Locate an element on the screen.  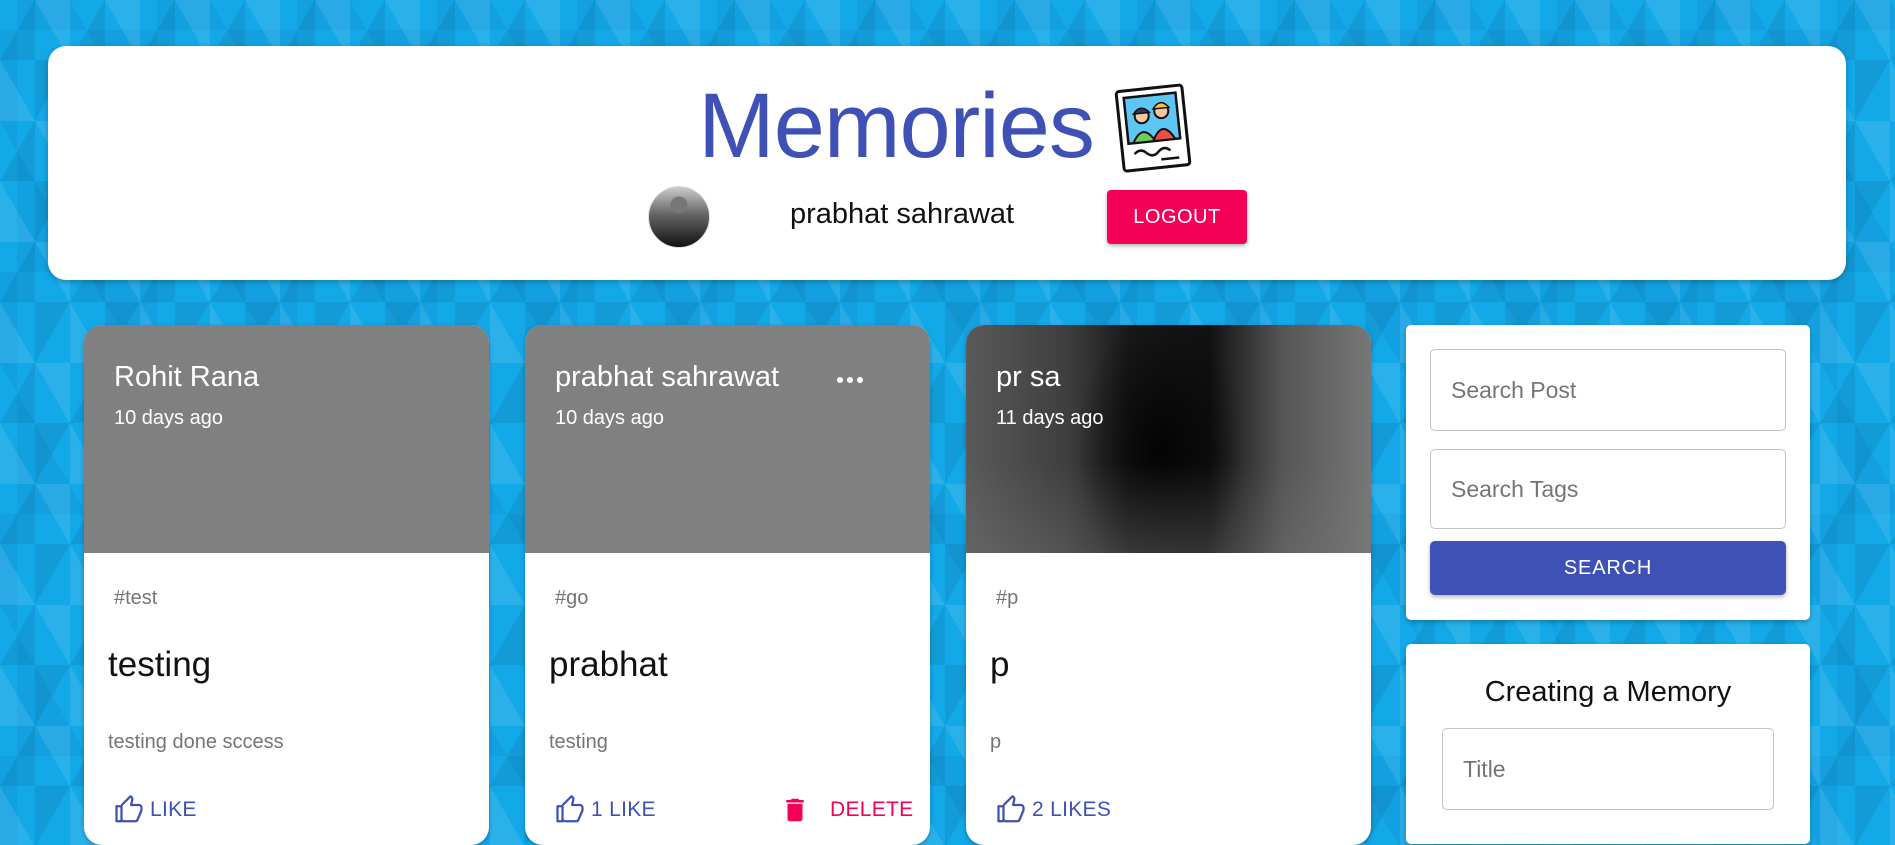
post-message: p is located at coordinates (996, 742).